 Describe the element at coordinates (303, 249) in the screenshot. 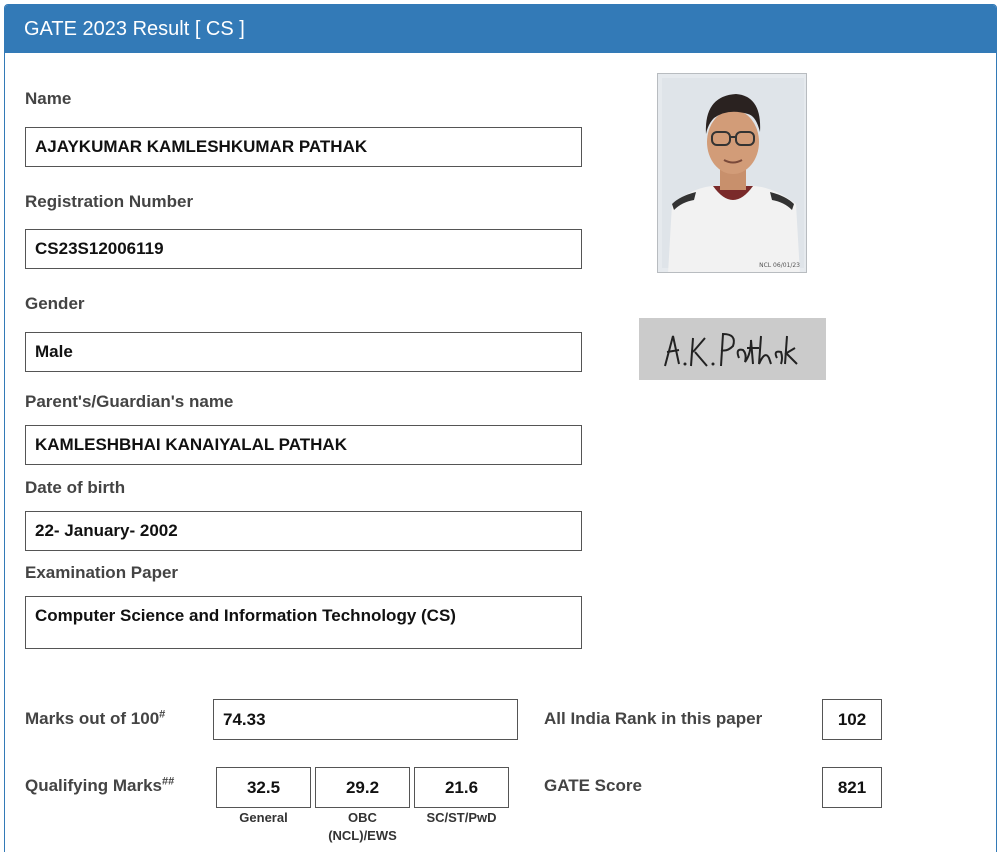

I see `registration-value: CS23S12006119` at that location.